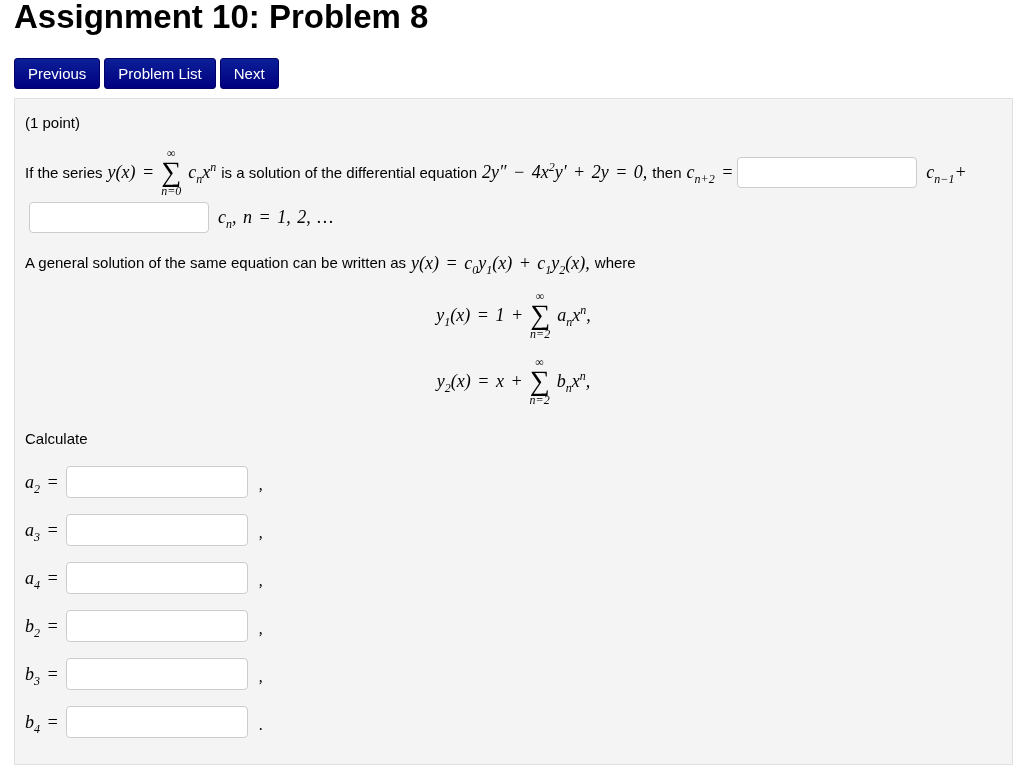 The image size is (1027, 775). Describe the element at coordinates (221, 17) in the screenshot. I see `page-title: Assignment 10: Problem 8` at that location.